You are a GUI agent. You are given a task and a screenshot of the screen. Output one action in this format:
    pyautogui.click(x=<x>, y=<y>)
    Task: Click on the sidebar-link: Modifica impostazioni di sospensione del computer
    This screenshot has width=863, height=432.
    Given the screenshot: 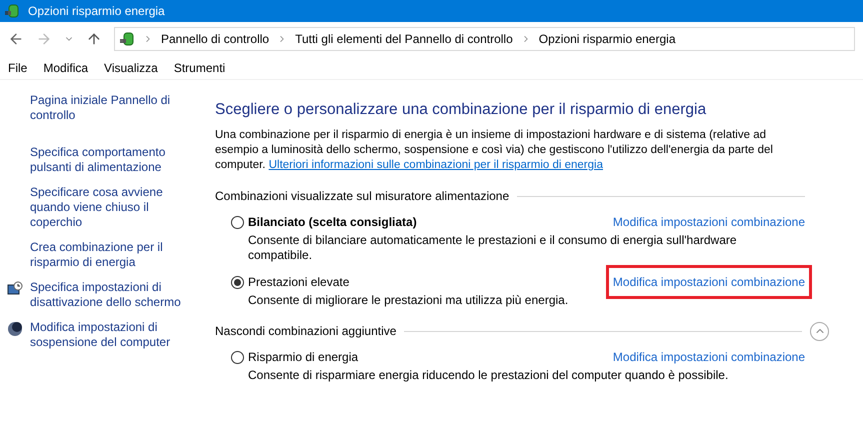 What is the action you would take?
    pyautogui.click(x=112, y=335)
    